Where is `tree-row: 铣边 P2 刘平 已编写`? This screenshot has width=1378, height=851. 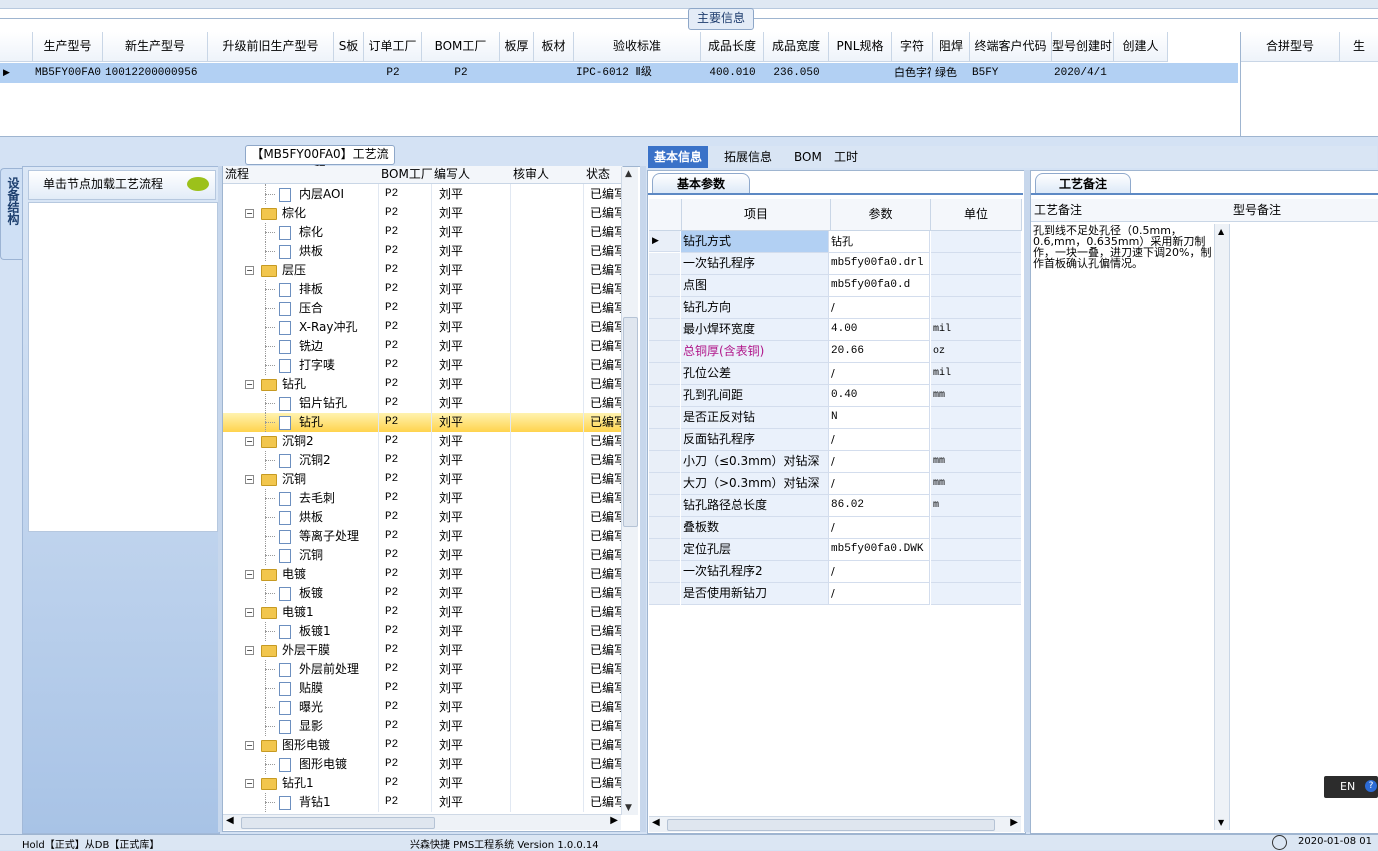
tree-row: 铣边 P2 刘平 已编写 is located at coordinates (422, 346).